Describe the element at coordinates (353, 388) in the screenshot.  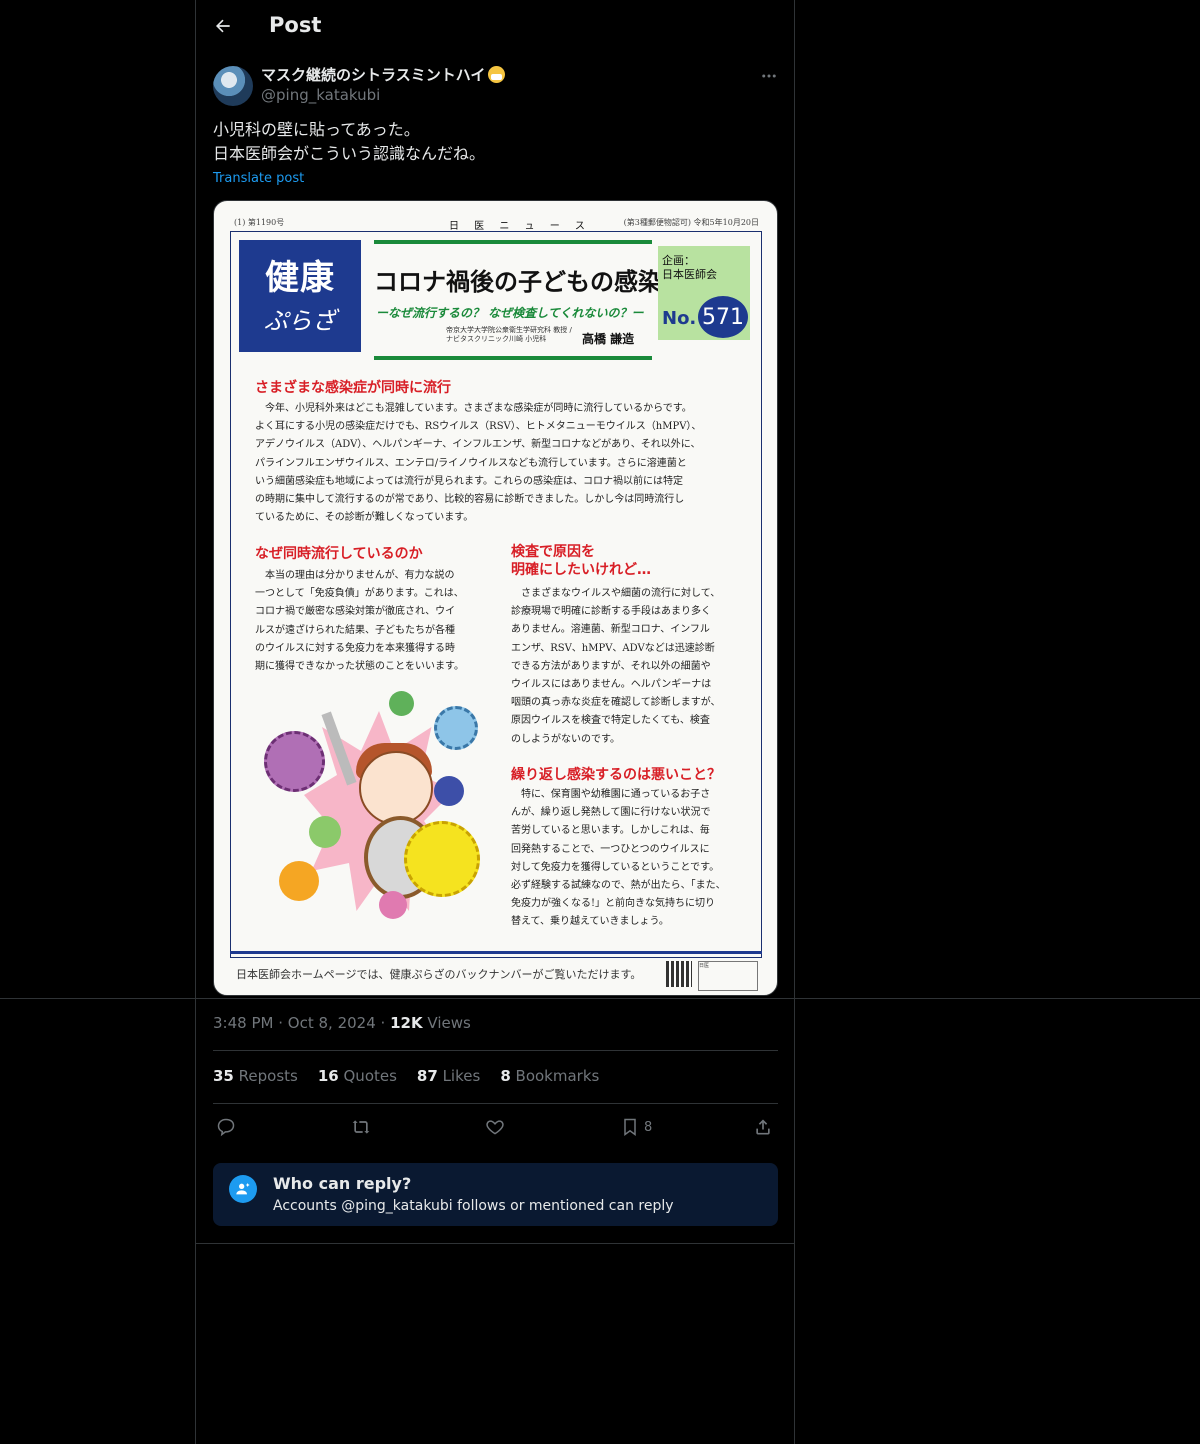
I see `section-title: さまざまな感染症が同時に流行` at that location.